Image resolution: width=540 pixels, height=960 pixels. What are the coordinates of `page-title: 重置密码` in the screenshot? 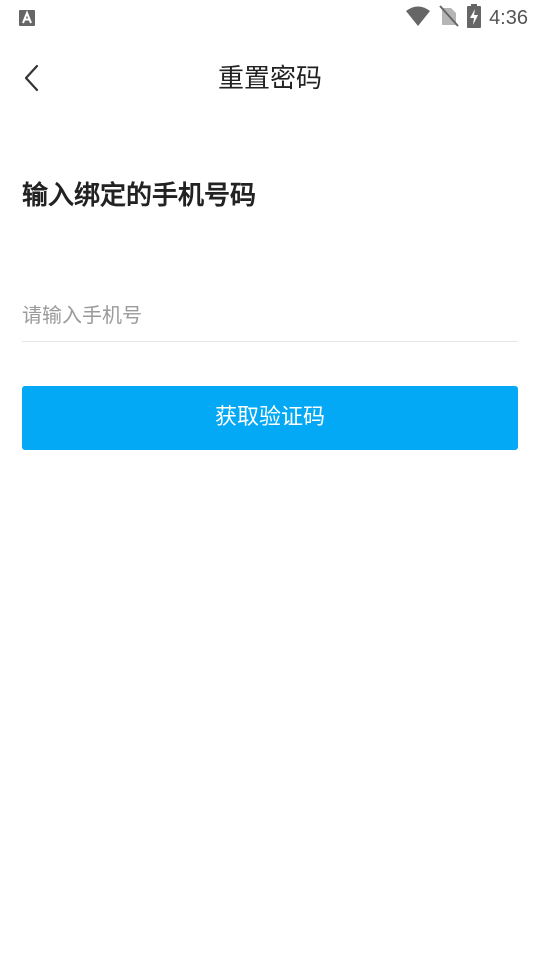 It's located at (269, 79).